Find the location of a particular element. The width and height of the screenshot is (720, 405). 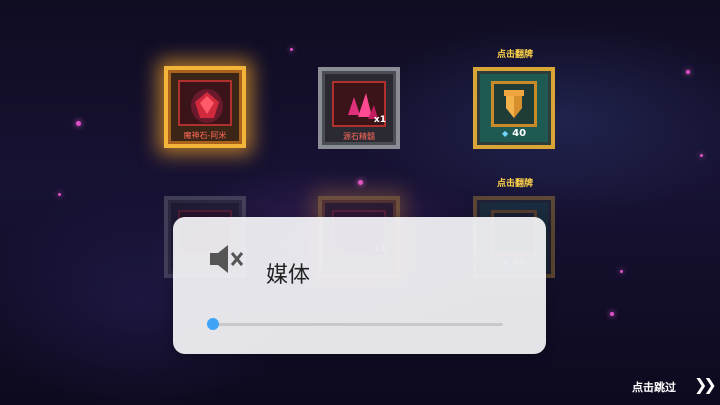

card-caption: 源石精髓 is located at coordinates (359, 136).